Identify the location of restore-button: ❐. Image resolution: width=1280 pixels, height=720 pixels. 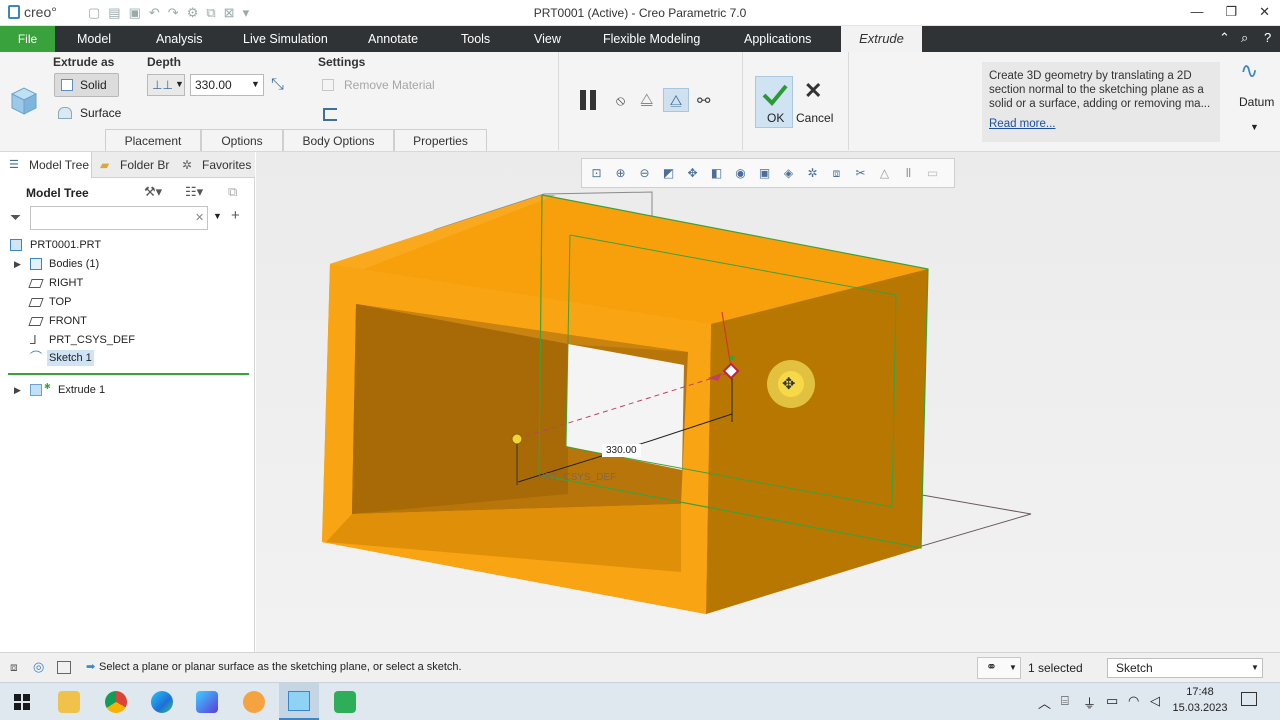
(1231, 12).